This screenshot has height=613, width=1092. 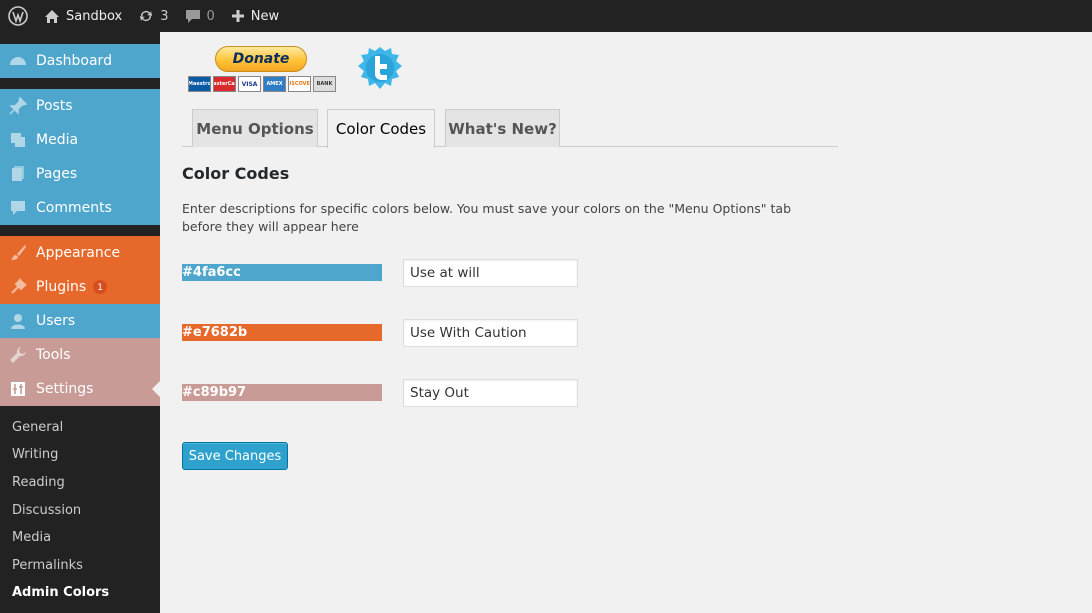 I want to click on card-visa: VISA, so click(x=249, y=84).